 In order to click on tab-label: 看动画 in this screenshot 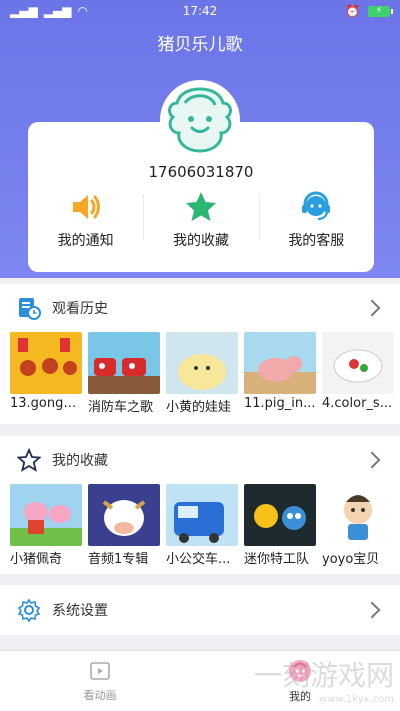, I will do `click(100, 695)`.